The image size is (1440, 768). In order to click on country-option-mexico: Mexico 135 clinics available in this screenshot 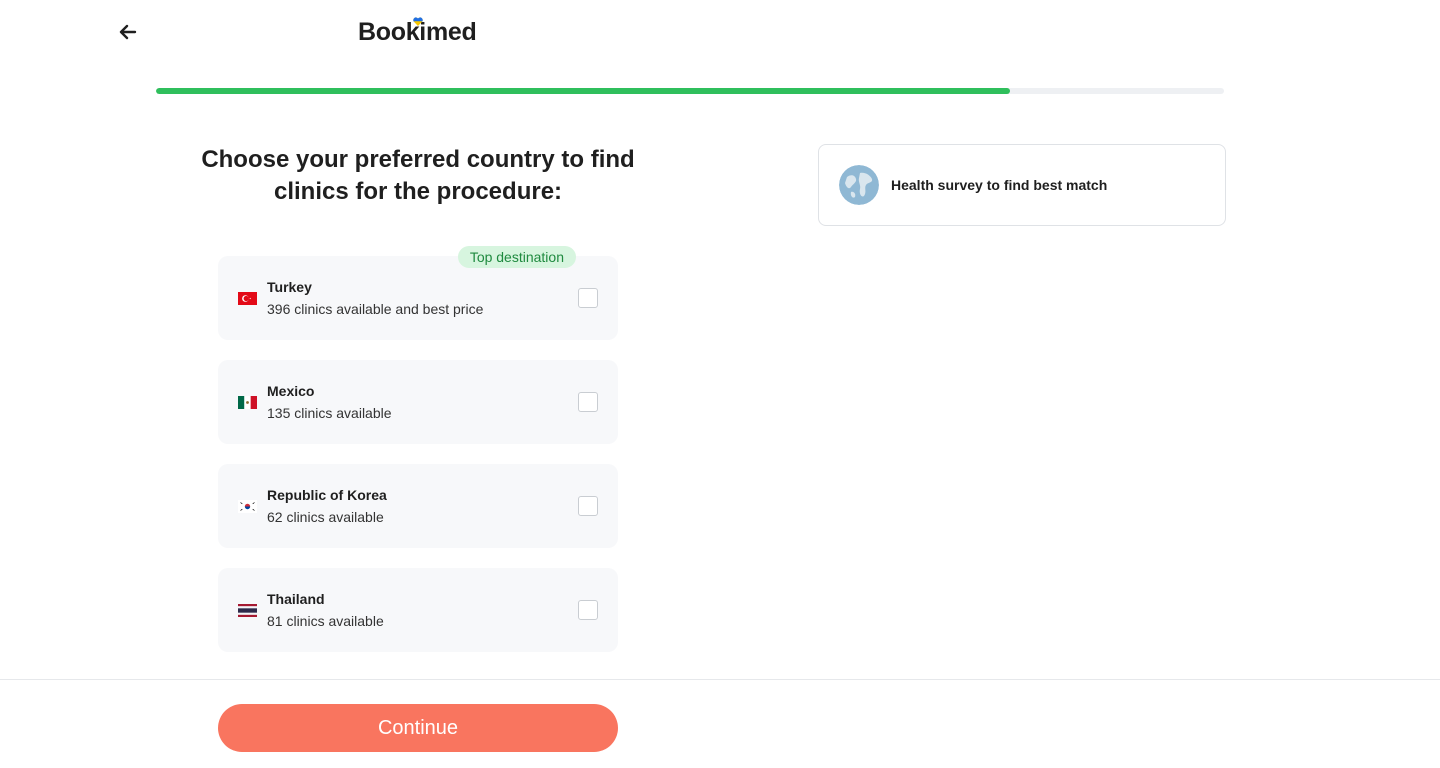, I will do `click(418, 402)`.